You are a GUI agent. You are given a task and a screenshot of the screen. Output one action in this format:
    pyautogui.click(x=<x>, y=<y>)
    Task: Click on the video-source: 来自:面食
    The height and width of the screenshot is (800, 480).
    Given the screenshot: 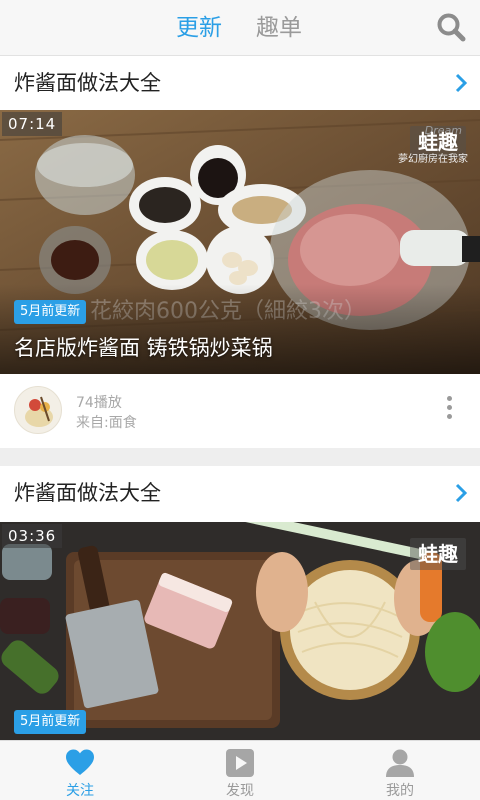 What is the action you would take?
    pyautogui.click(x=106, y=423)
    